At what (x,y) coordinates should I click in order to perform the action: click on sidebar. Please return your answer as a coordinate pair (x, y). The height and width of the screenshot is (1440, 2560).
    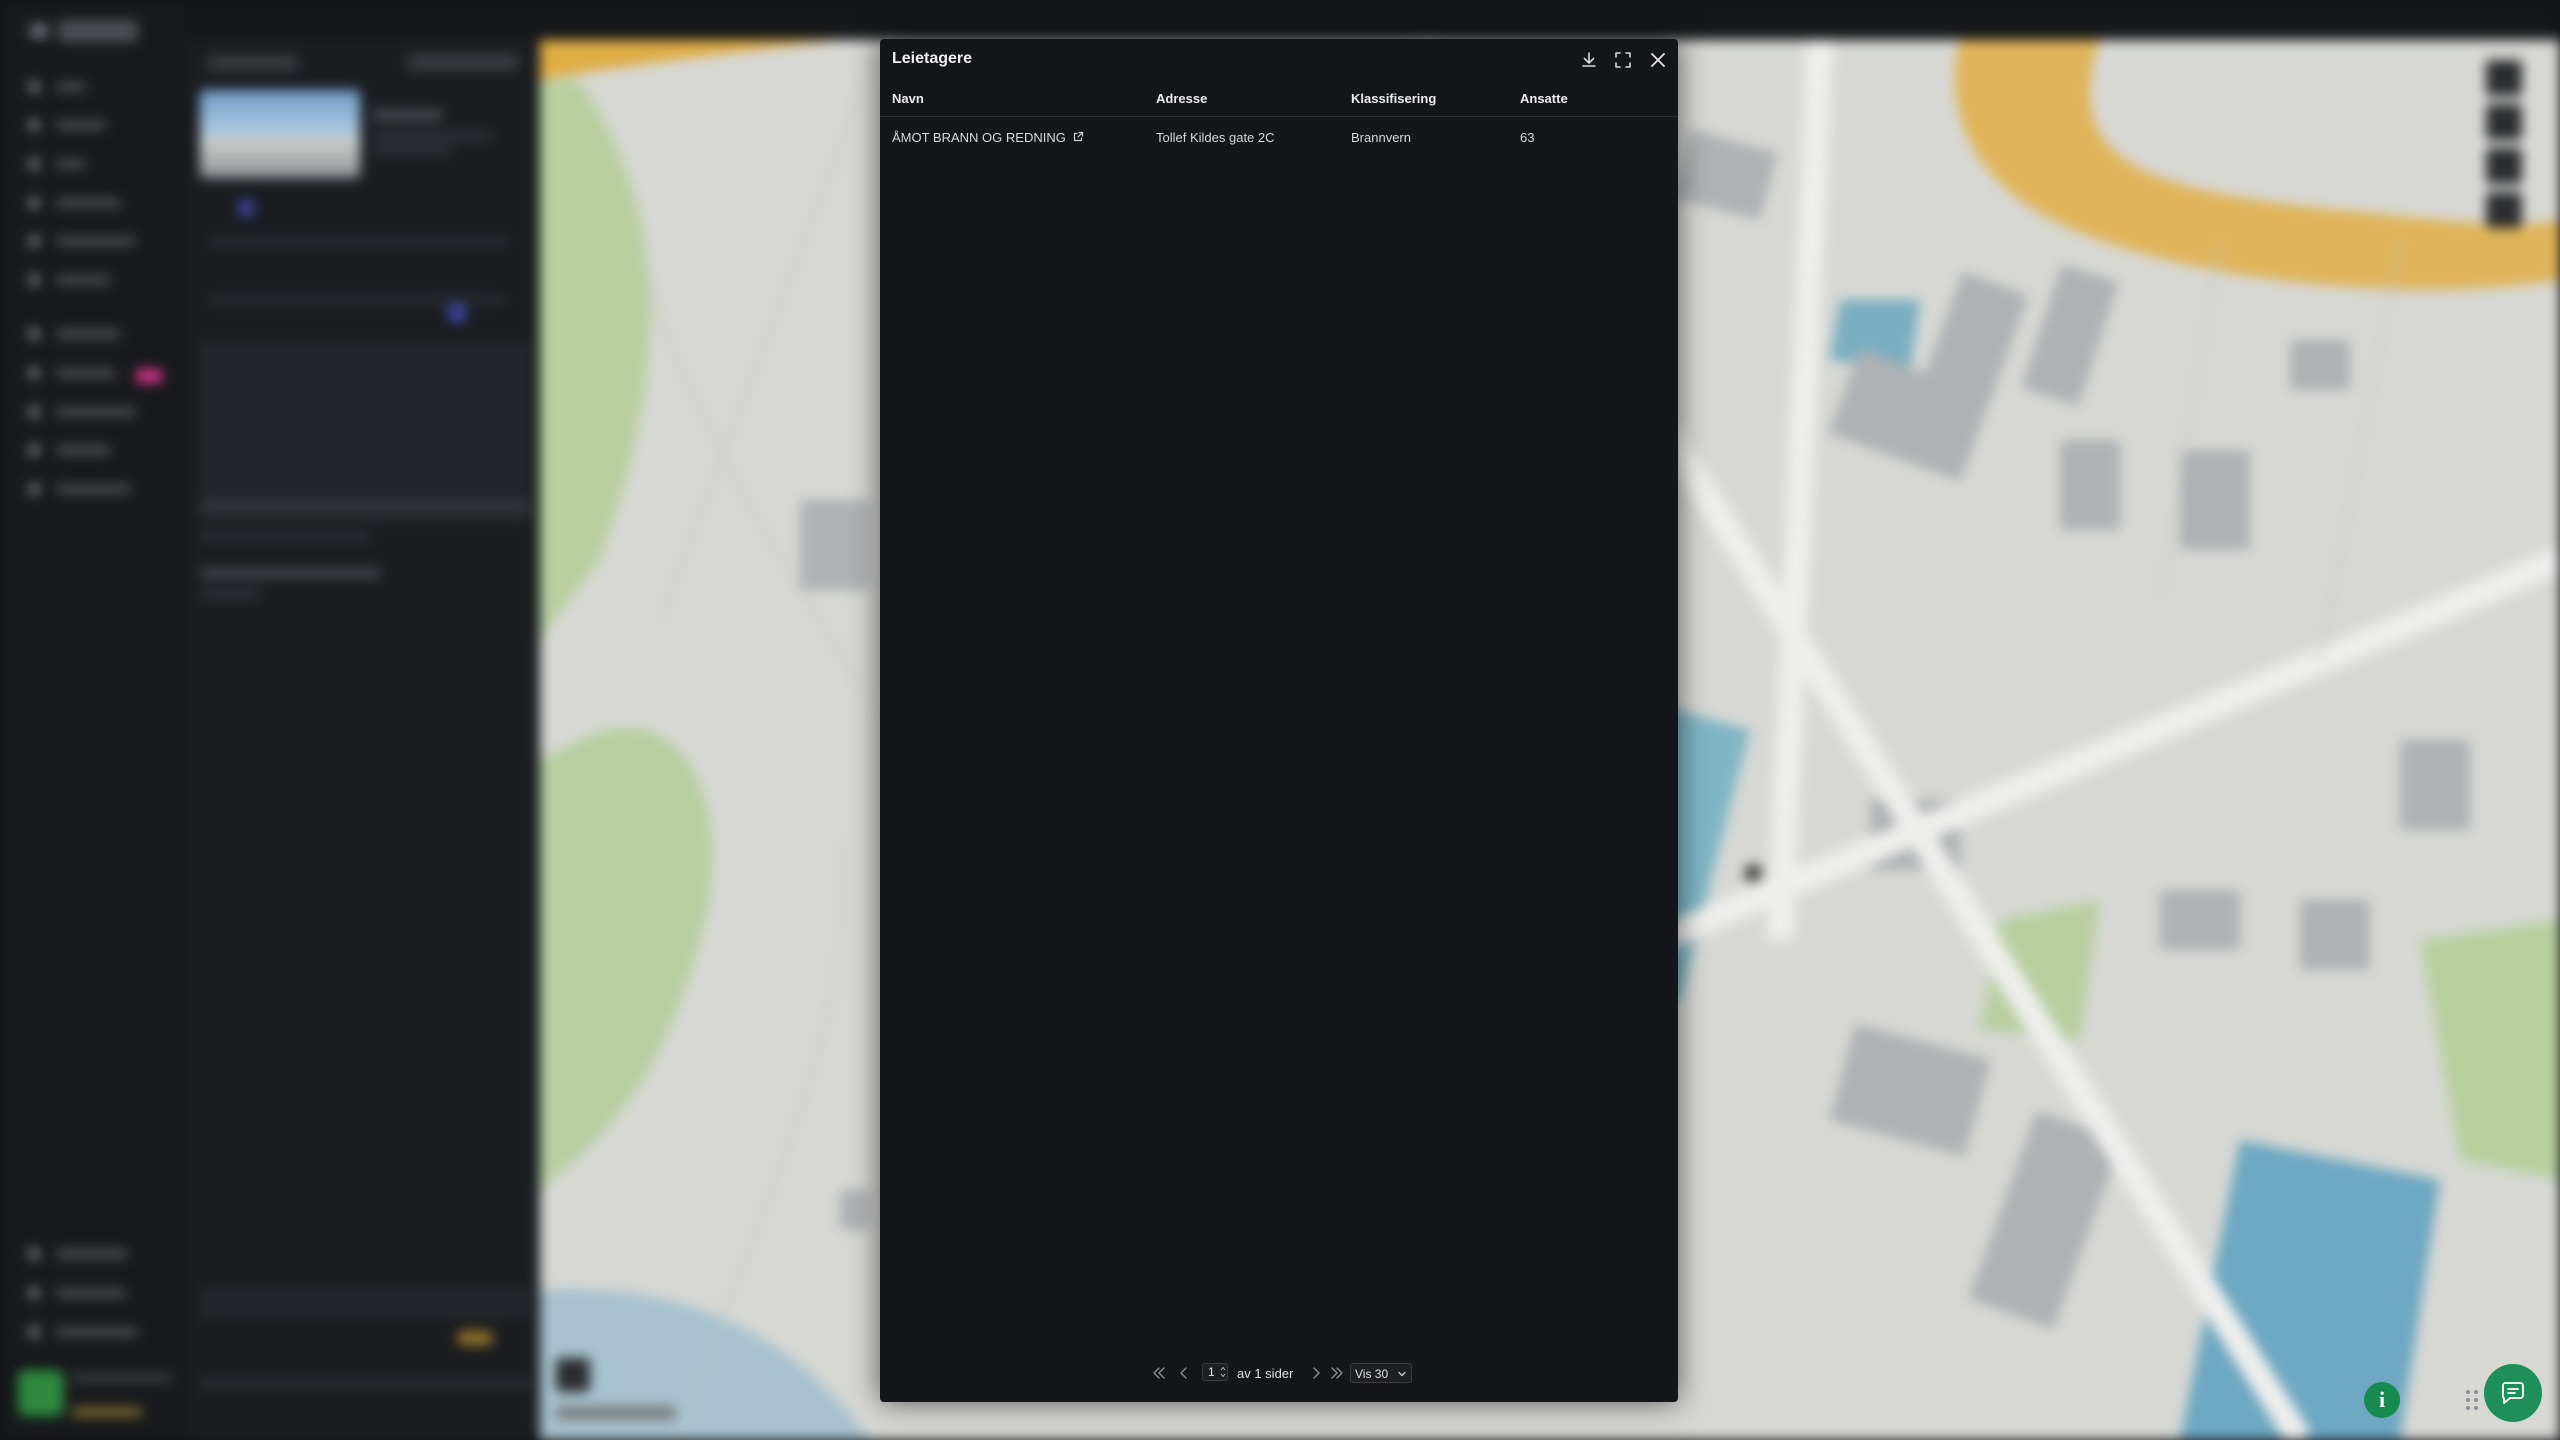
    Looking at the image, I should click on (94, 720).